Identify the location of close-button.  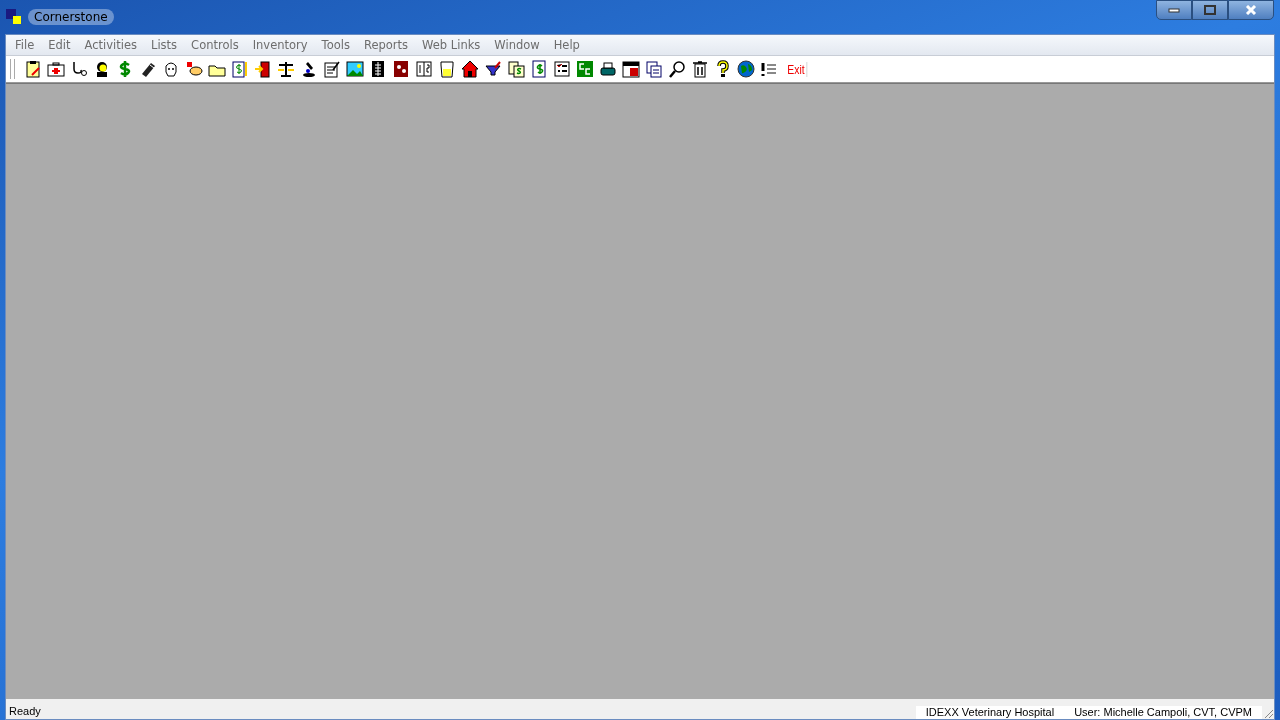
(1251, 10).